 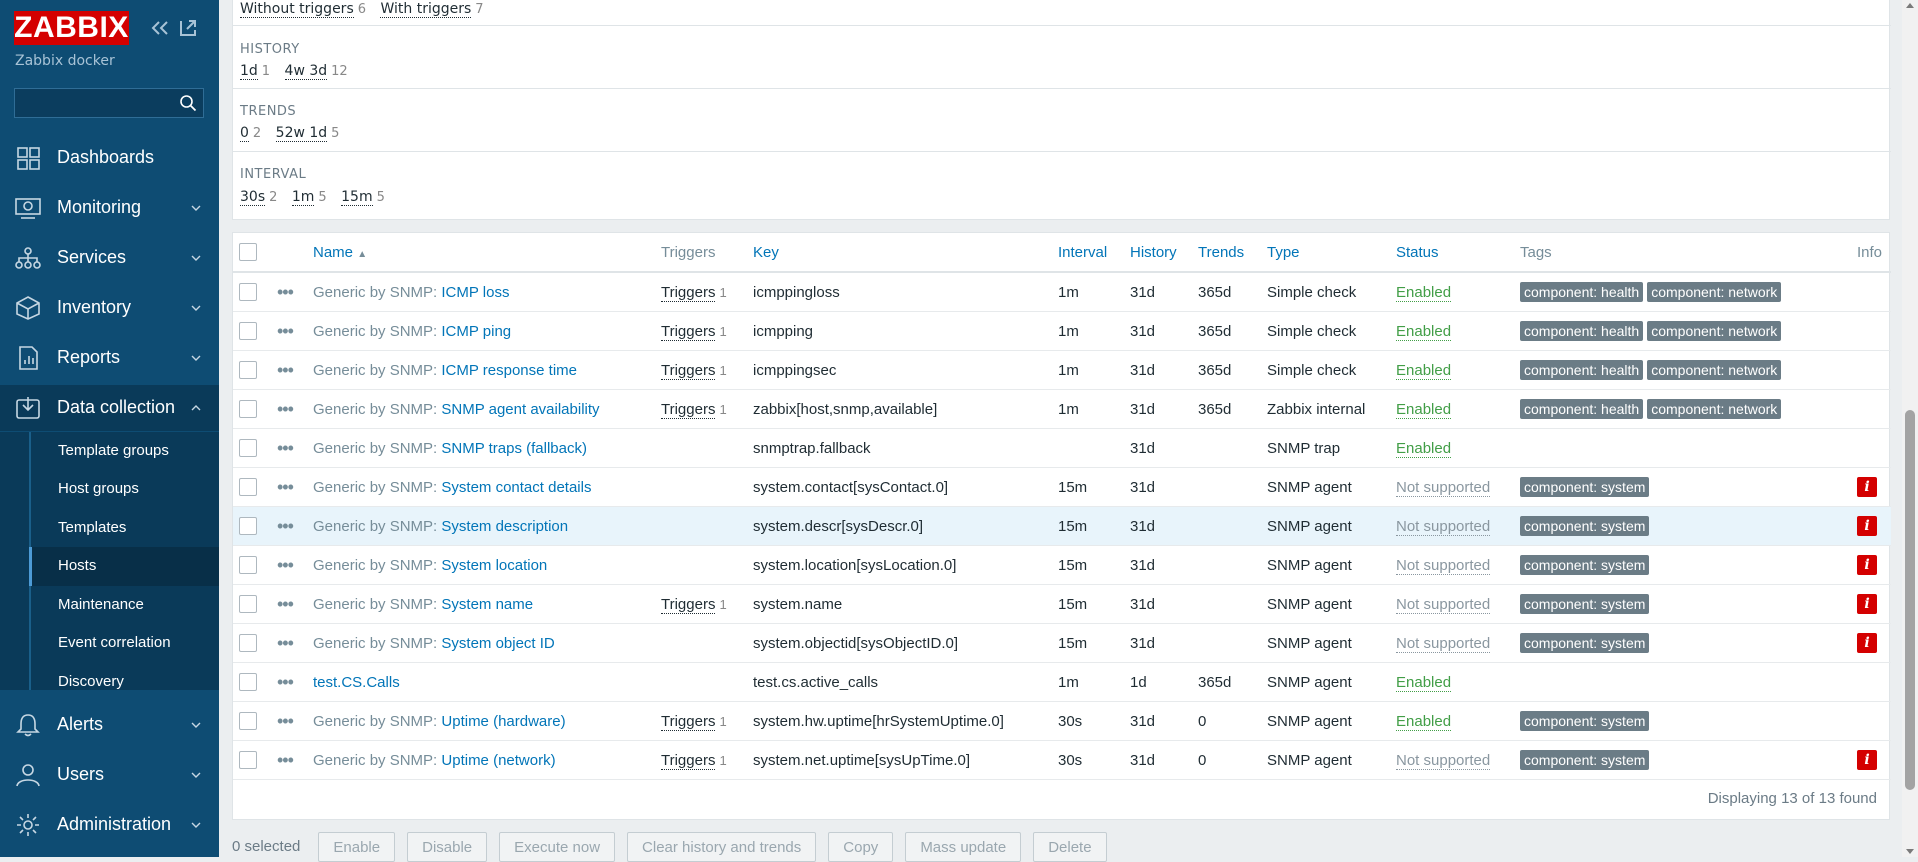 What do you see at coordinates (306, 71) in the screenshot?
I see `subfilter-history-value: 4w 3d` at bounding box center [306, 71].